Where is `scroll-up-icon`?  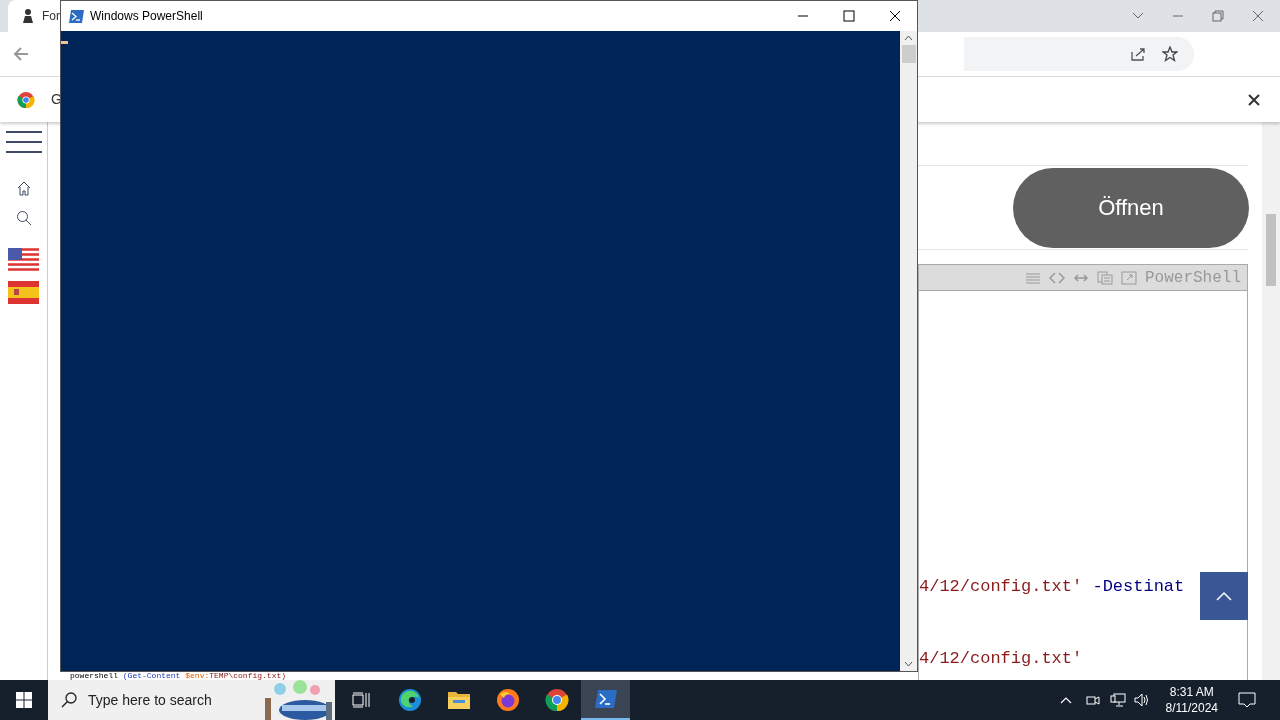
scroll-up-icon is located at coordinates (908, 38).